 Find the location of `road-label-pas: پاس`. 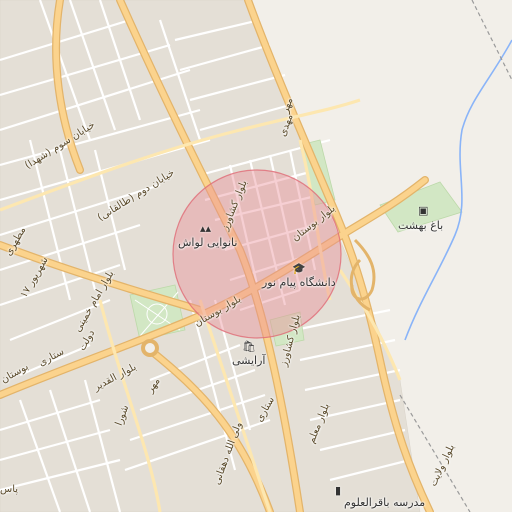

road-label-pas: پاس is located at coordinates (9, 489).